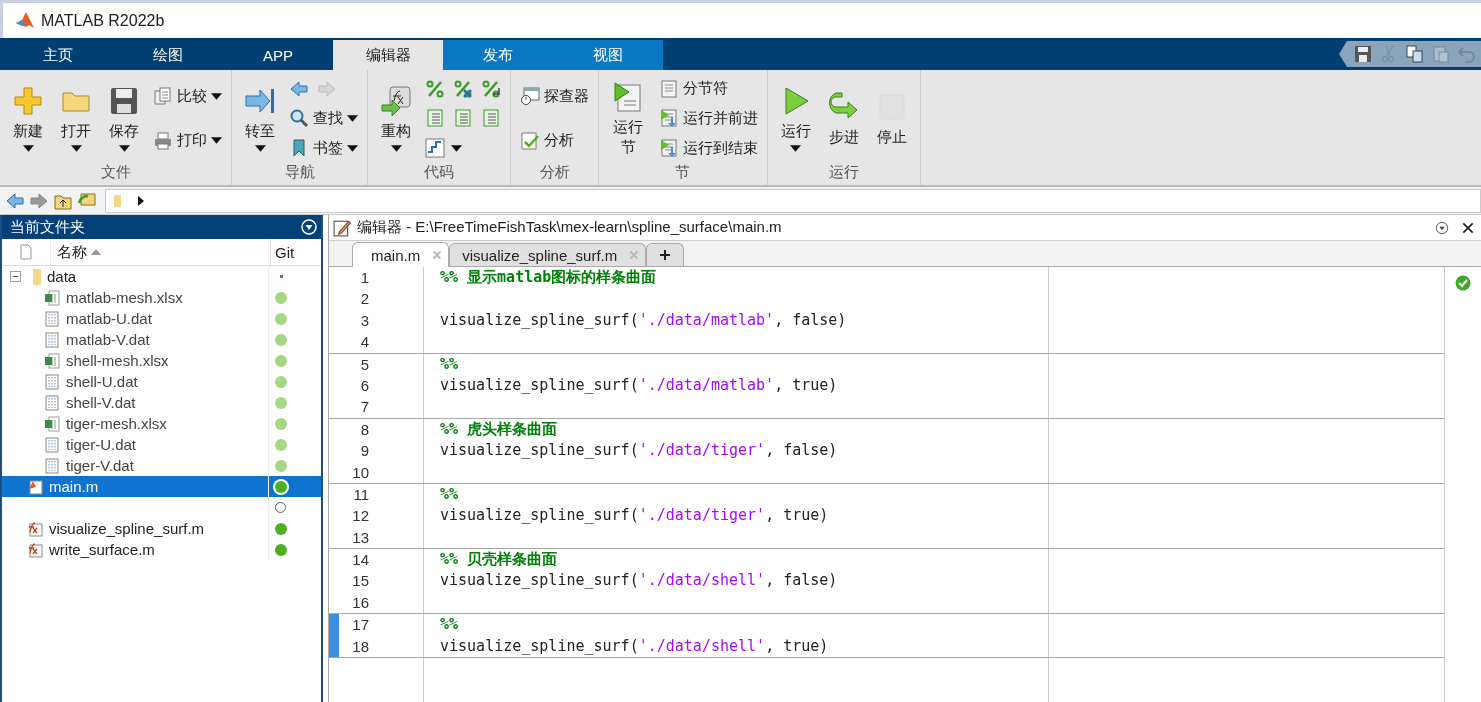 This screenshot has height=702, width=1481. I want to click on panel-title: 当前文件夹, so click(47, 227).